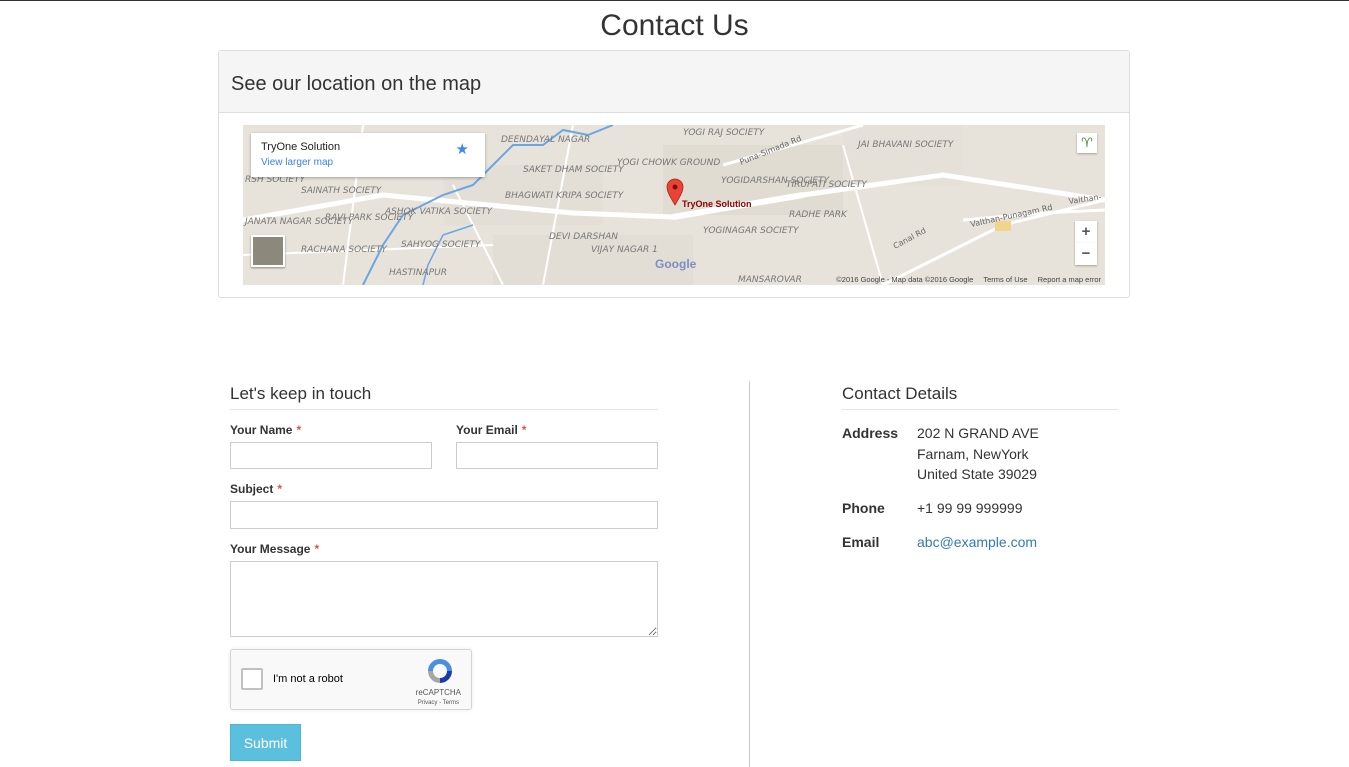 The height and width of the screenshot is (767, 1349). Describe the element at coordinates (863, 508) in the screenshot. I see `phone-label: Phone` at that location.